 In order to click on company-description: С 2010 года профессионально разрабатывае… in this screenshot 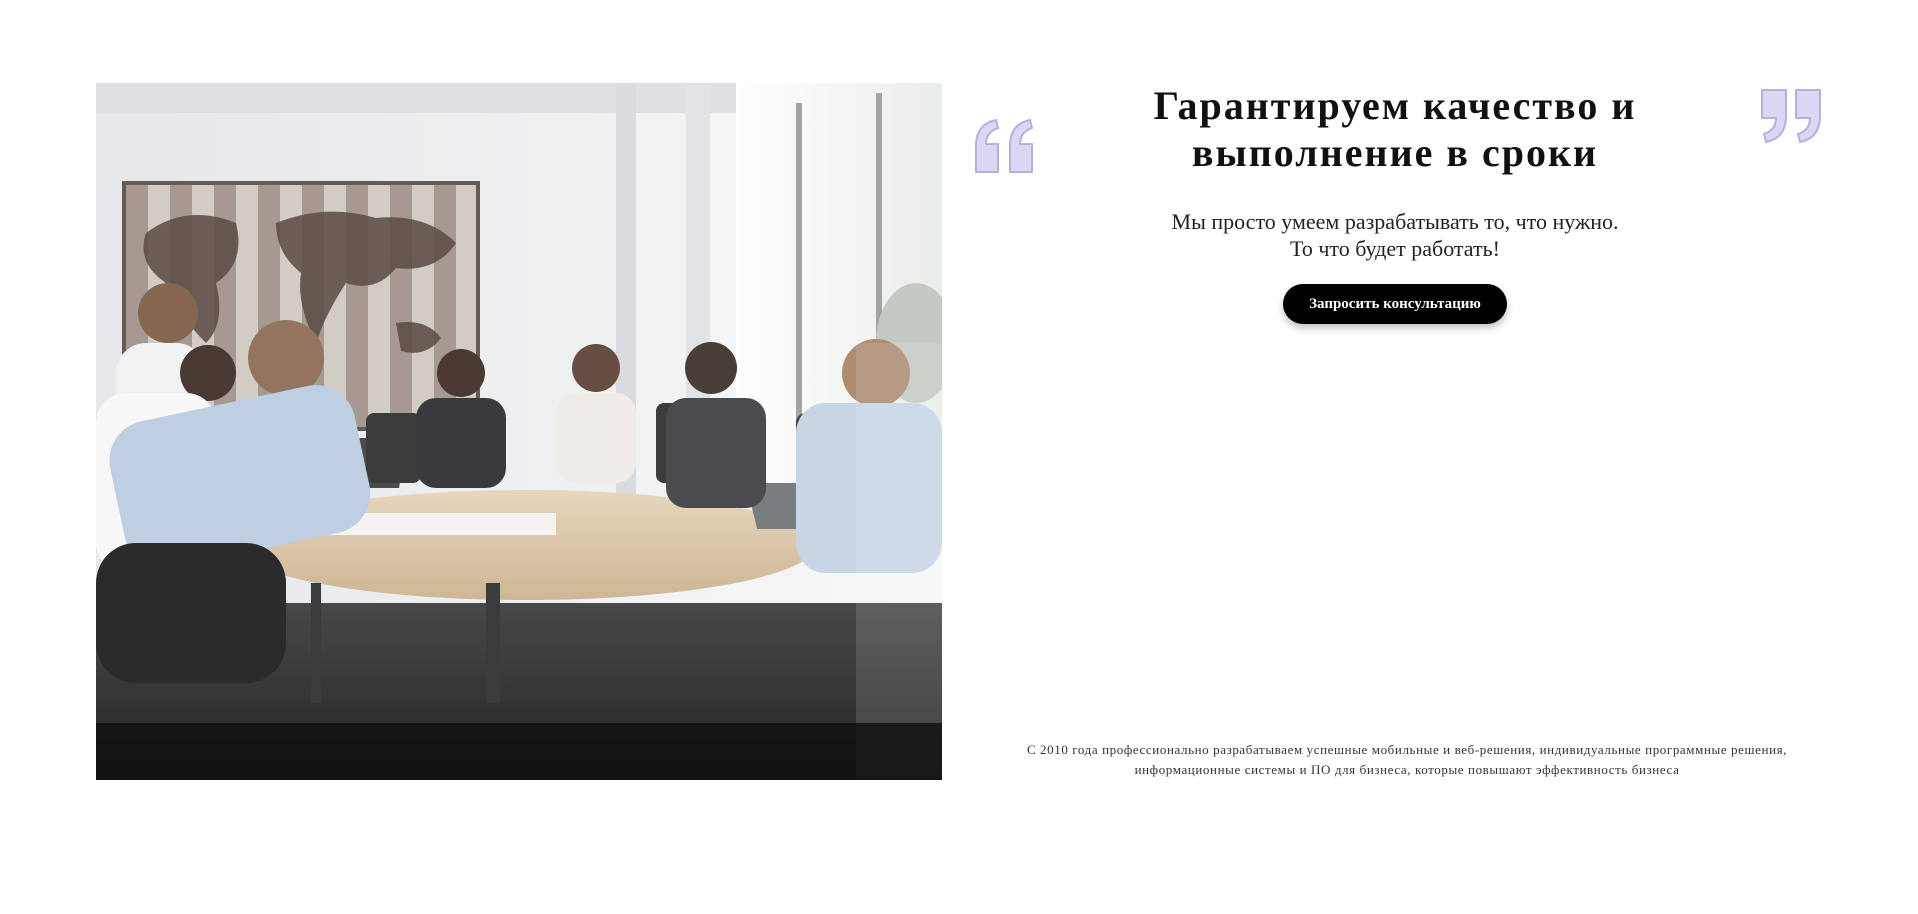, I will do `click(1407, 760)`.